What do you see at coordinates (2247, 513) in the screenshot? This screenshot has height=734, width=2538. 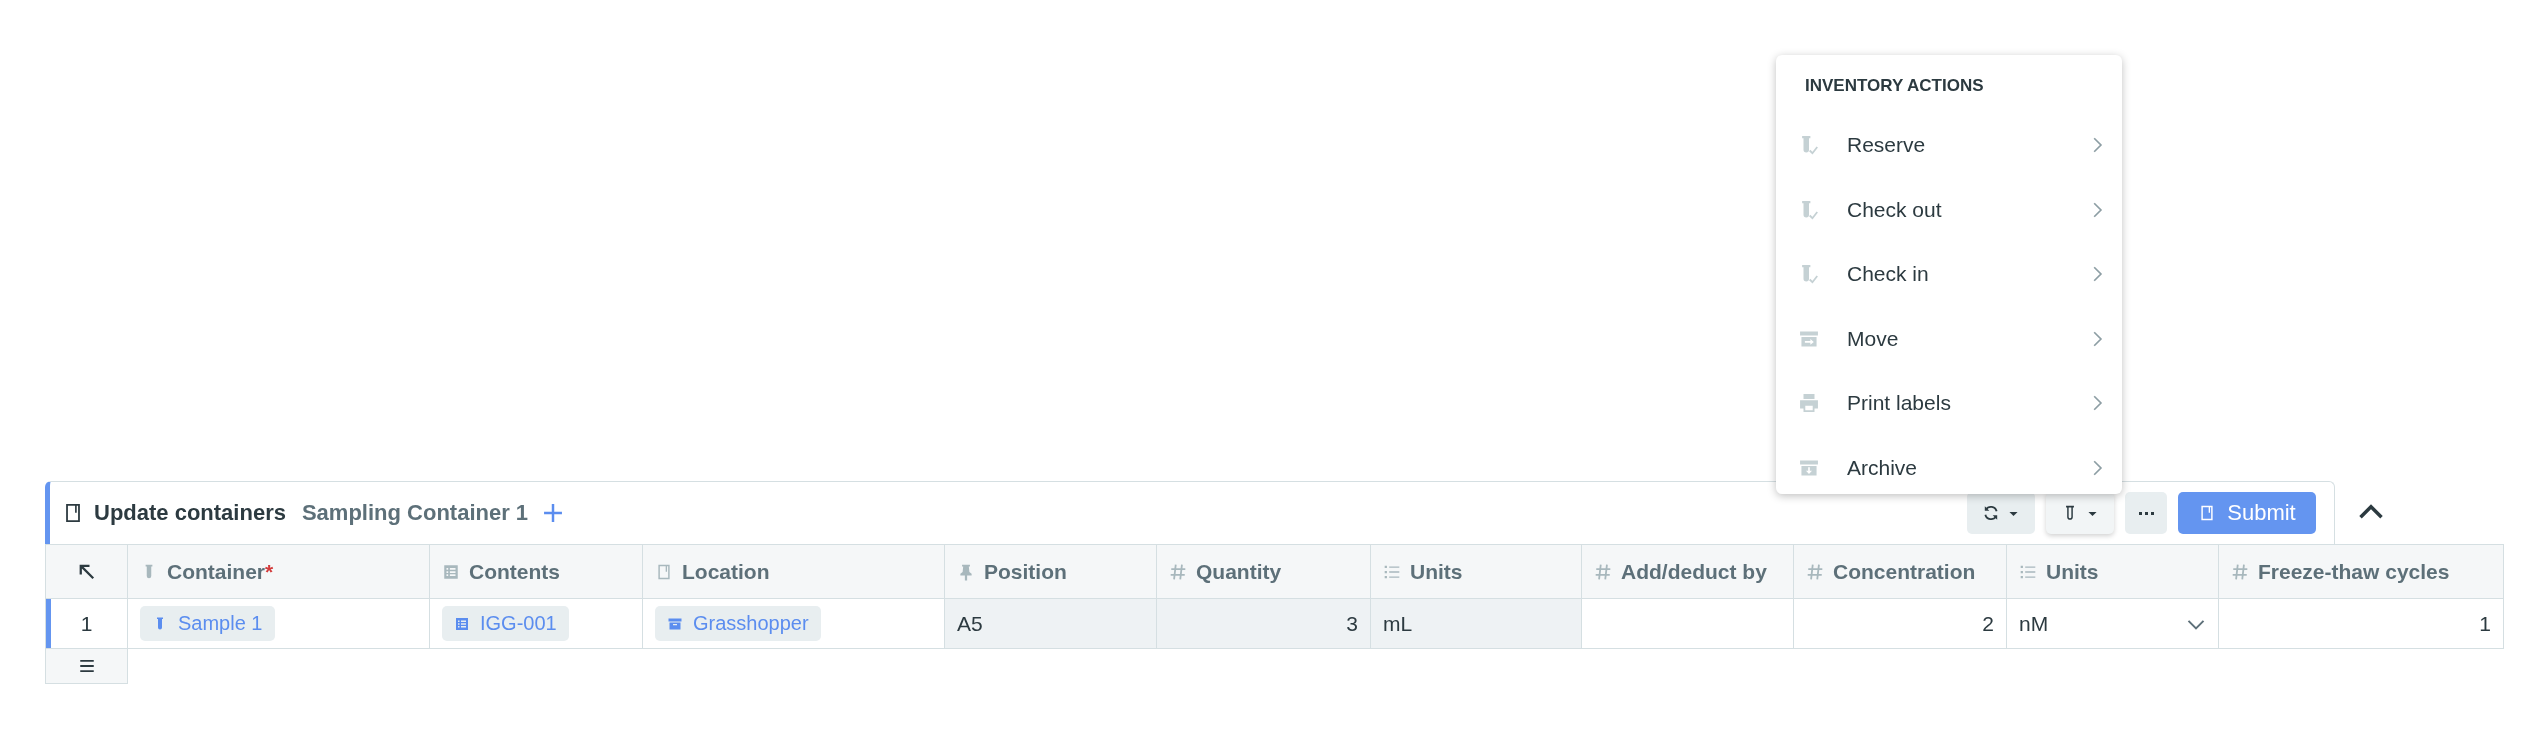 I see `submit-button: Submit` at bounding box center [2247, 513].